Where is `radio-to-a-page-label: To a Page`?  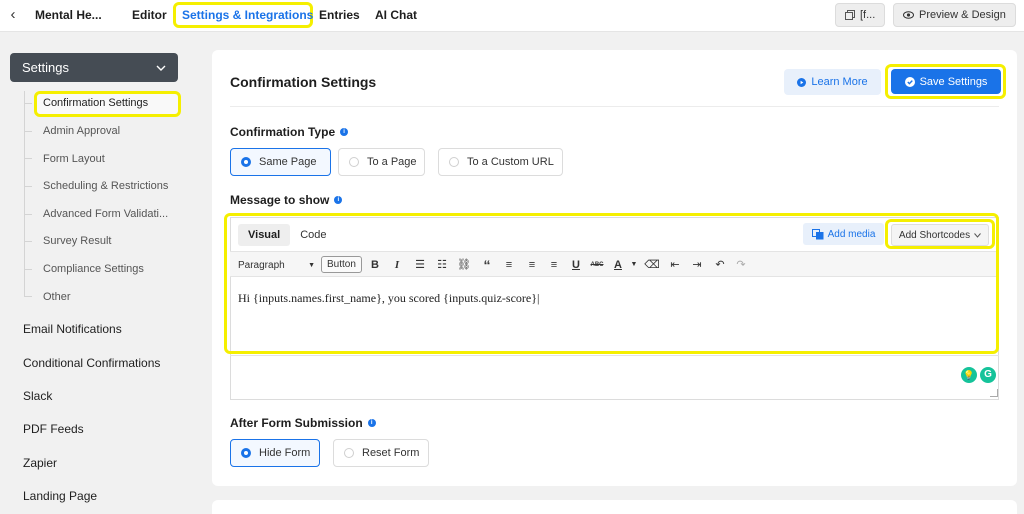 radio-to-a-page-label: To a Page is located at coordinates (392, 162).